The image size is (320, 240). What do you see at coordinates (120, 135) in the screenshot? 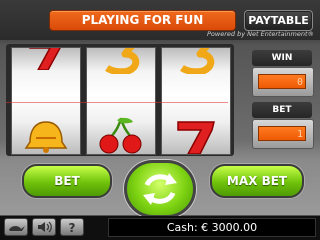
I see `cherries-symbol` at bounding box center [120, 135].